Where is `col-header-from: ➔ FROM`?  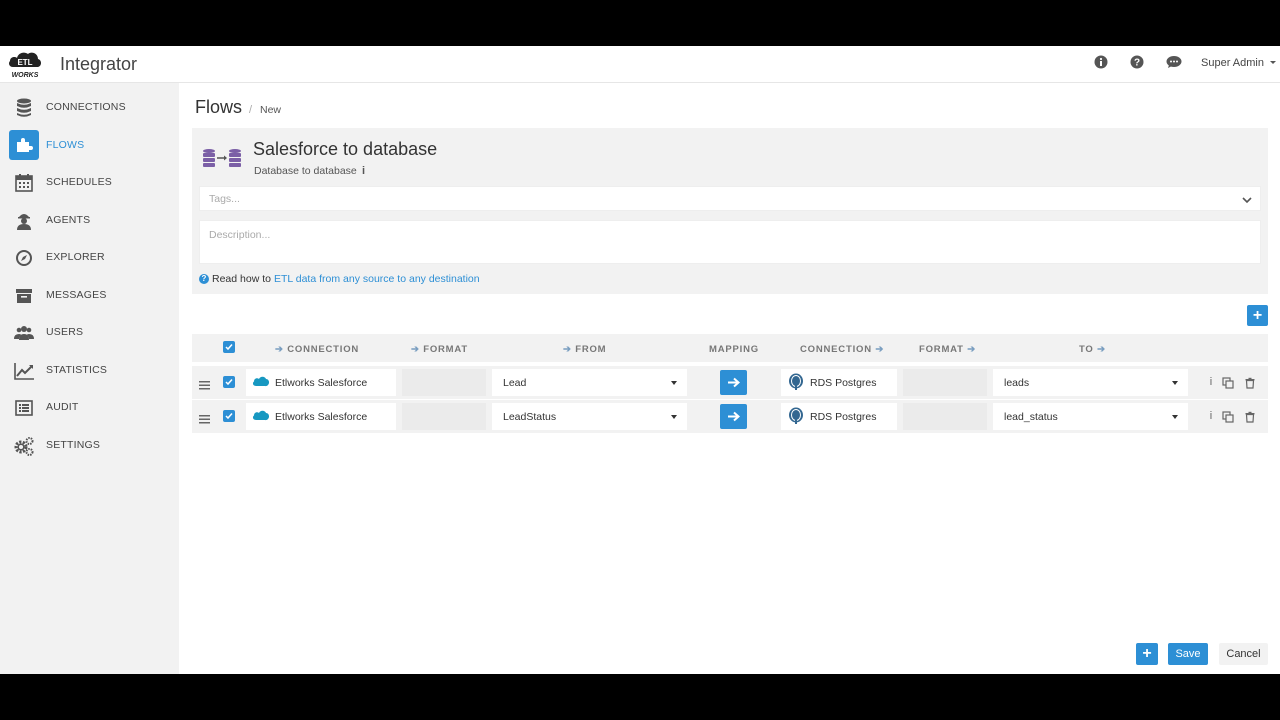 col-header-from: ➔ FROM is located at coordinates (585, 349).